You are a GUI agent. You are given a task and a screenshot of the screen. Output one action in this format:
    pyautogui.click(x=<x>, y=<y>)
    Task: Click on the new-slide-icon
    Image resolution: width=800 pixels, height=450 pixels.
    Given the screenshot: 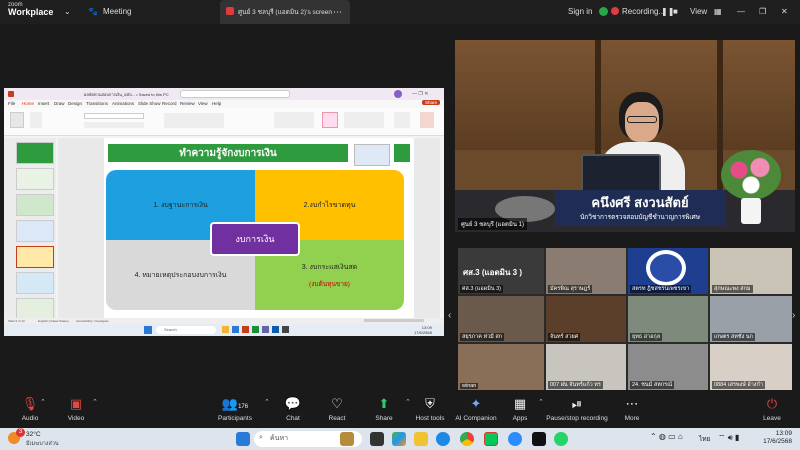 What is the action you would take?
    pyautogui.click(x=36, y=120)
    